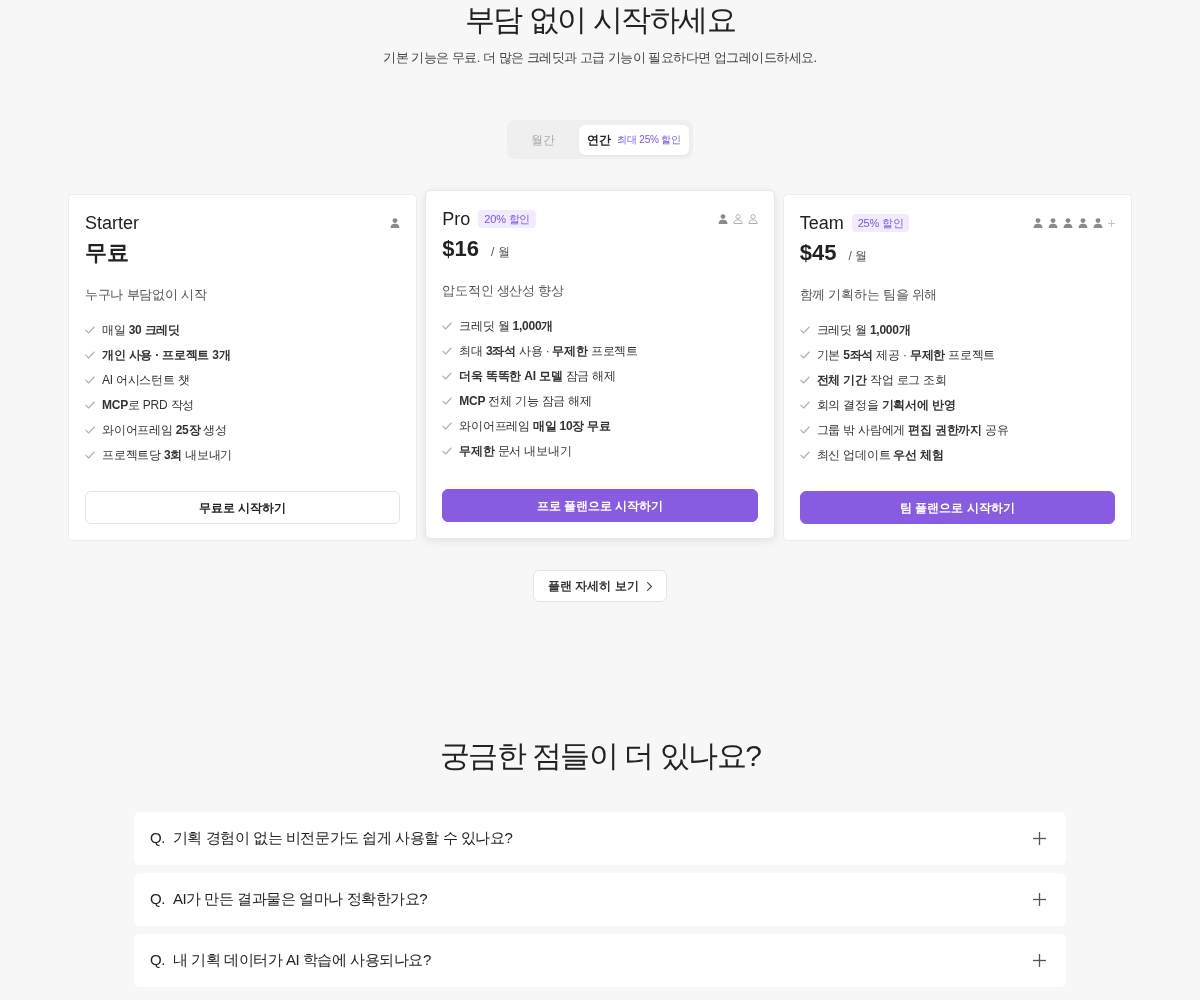 The image size is (1200, 1000). Describe the element at coordinates (818, 253) in the screenshot. I see `plan-price: $45` at that location.